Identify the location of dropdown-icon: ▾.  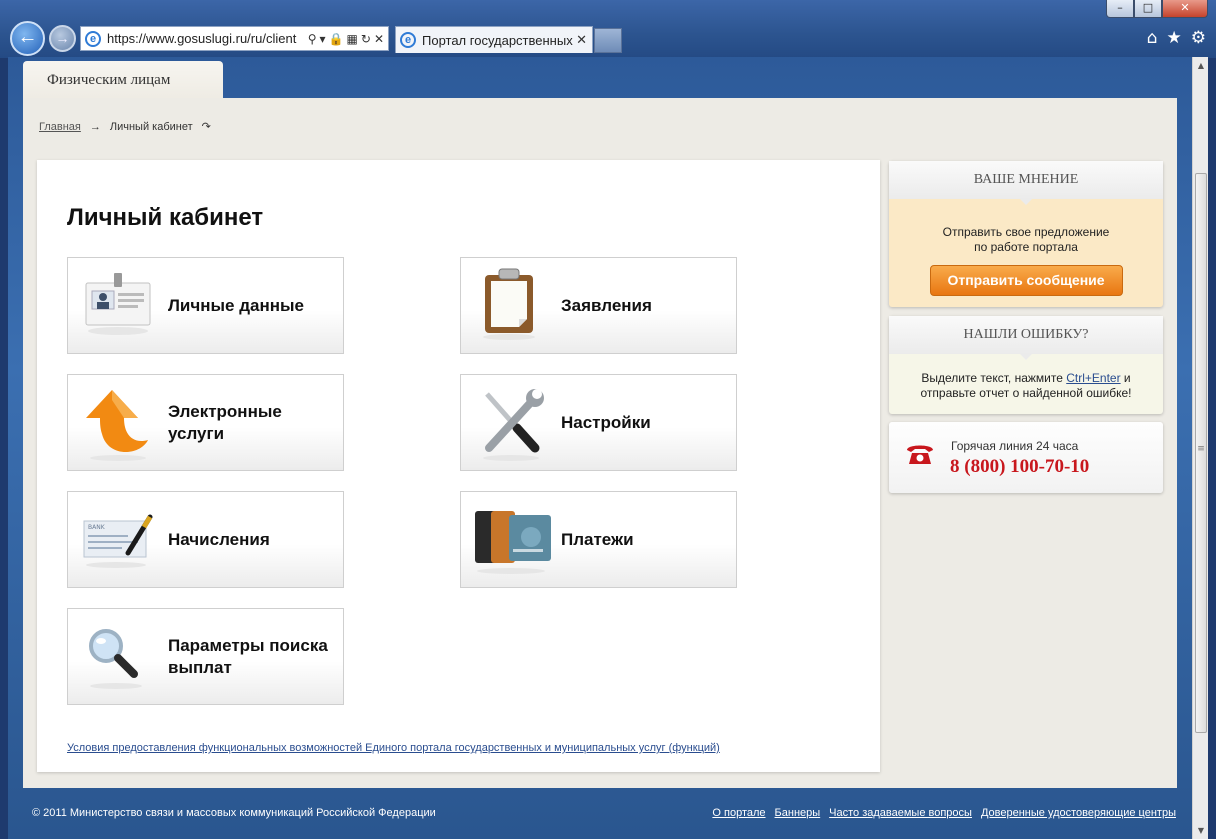
(323, 39).